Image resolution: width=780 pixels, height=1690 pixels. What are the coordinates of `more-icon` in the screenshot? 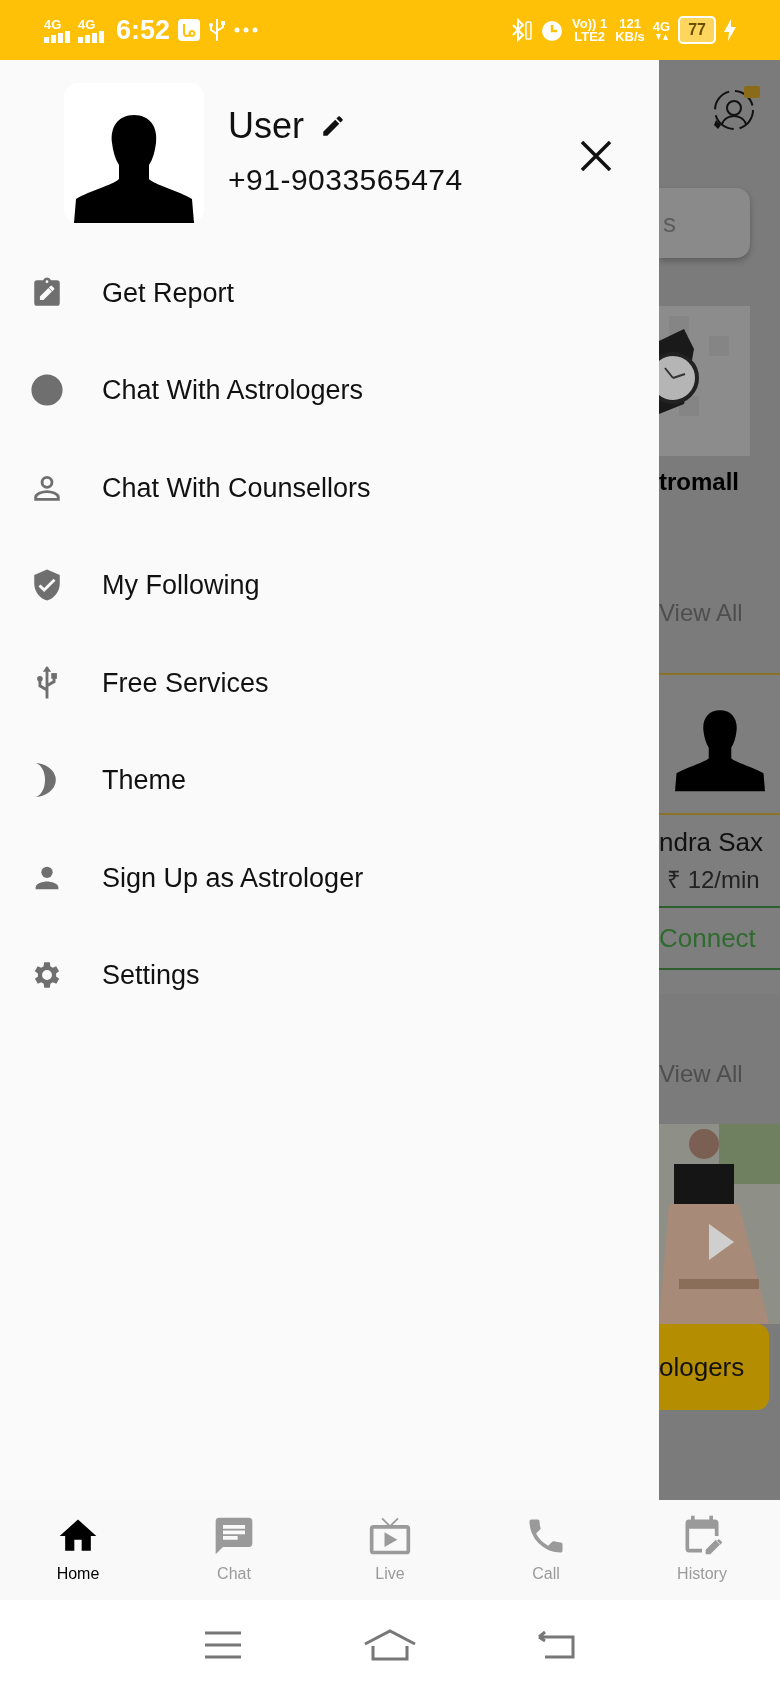 It's located at (246, 30).